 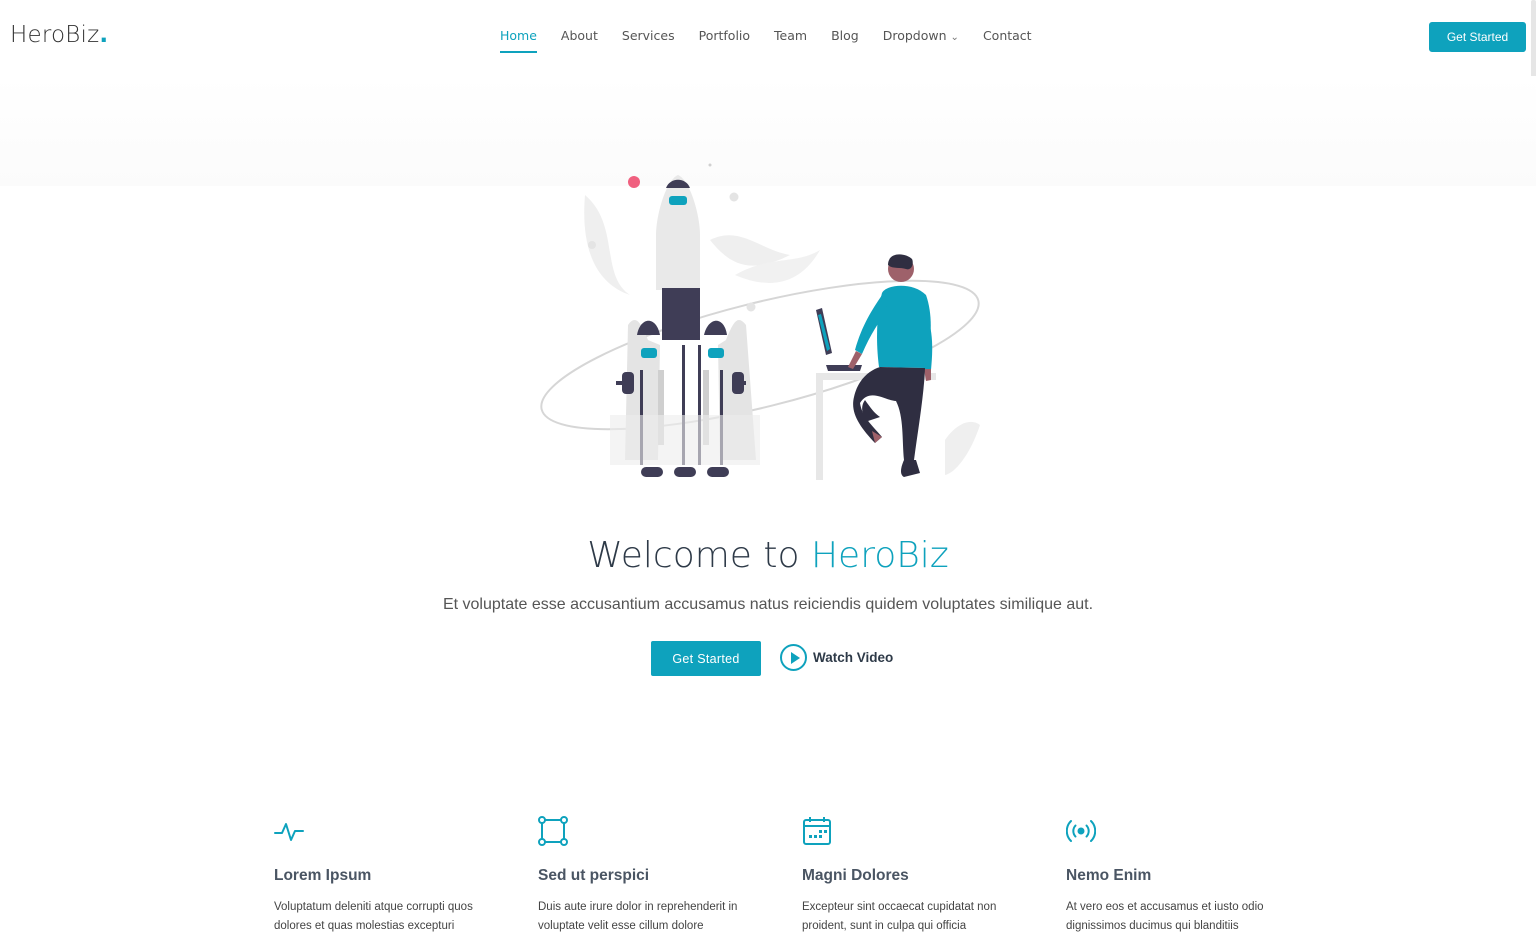 I want to click on nav-item-home: Home, so click(x=518, y=40).